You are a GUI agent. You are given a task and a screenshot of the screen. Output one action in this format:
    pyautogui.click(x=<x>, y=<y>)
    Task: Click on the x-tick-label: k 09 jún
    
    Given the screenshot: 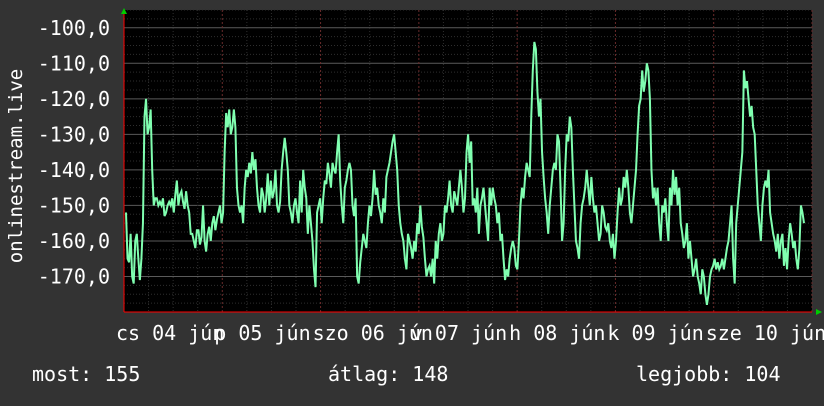 What is the action you would take?
    pyautogui.click(x=655, y=333)
    